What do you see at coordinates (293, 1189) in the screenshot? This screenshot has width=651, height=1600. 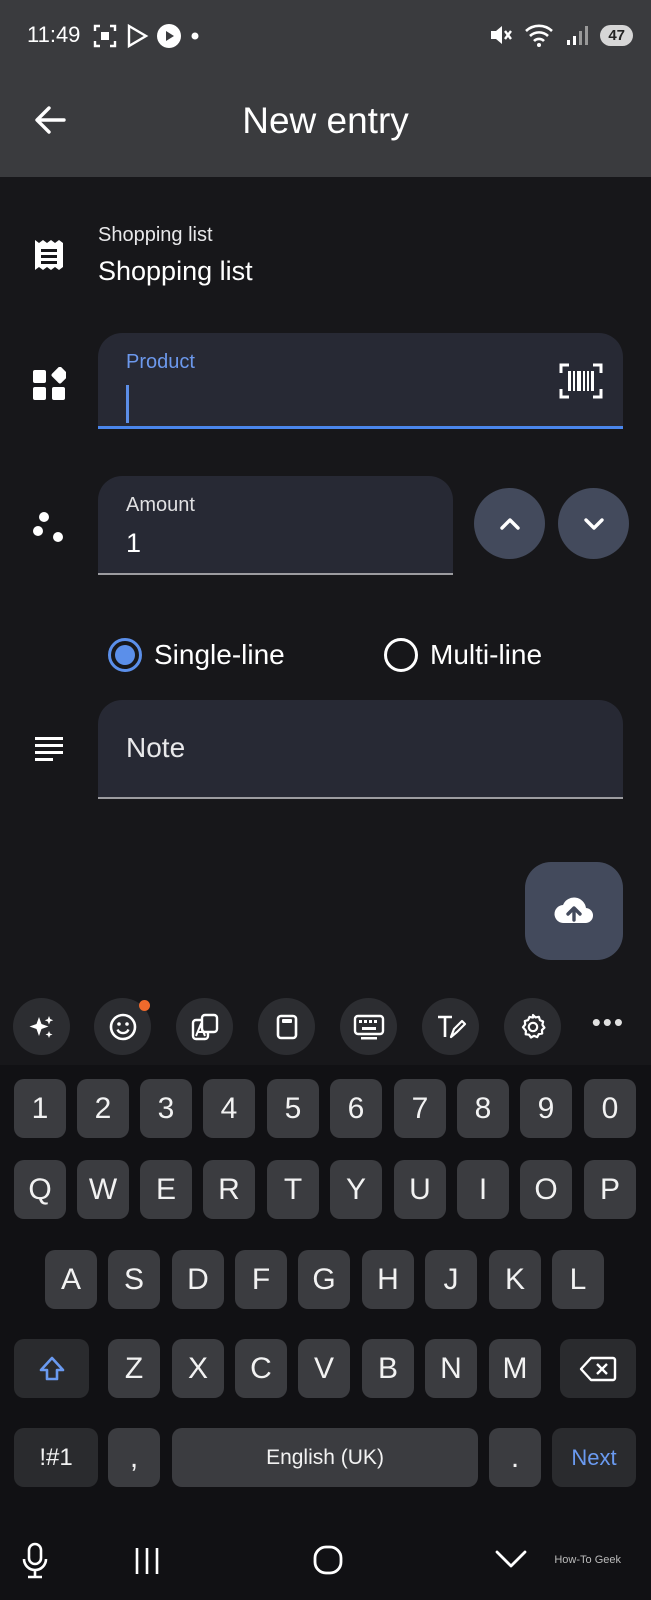 I see `key-t: T` at bounding box center [293, 1189].